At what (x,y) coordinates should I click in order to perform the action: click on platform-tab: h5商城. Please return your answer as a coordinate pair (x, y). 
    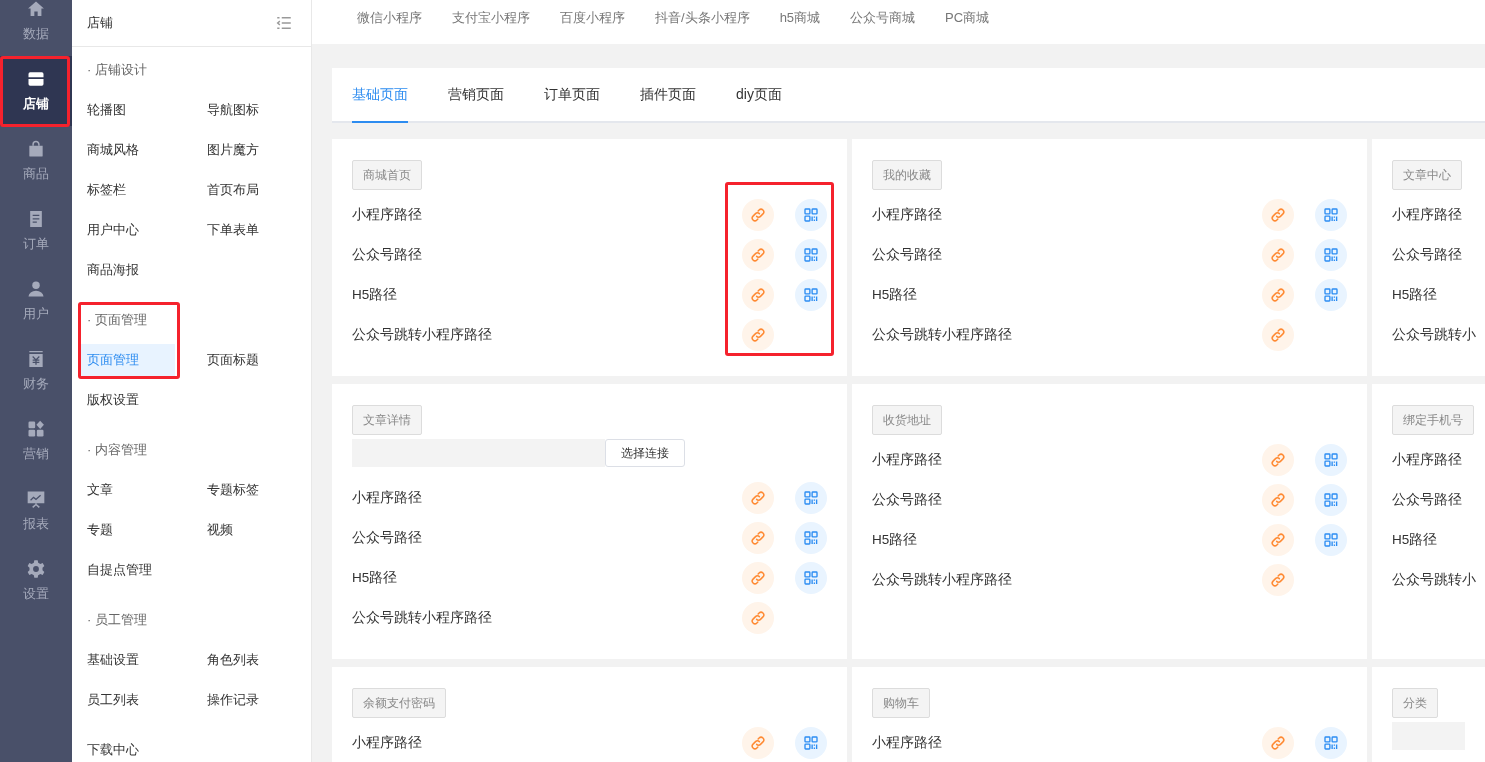
    Looking at the image, I should click on (800, 18).